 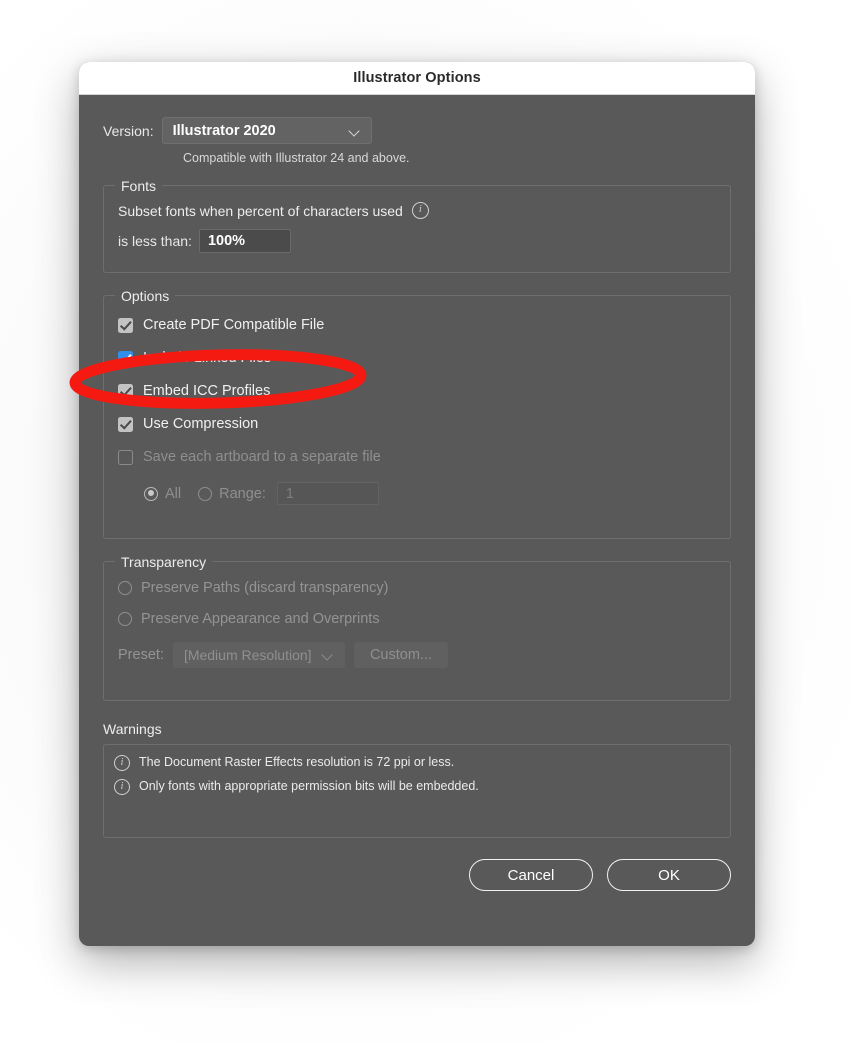 I want to click on checkbox-use-compression, so click(x=125, y=424).